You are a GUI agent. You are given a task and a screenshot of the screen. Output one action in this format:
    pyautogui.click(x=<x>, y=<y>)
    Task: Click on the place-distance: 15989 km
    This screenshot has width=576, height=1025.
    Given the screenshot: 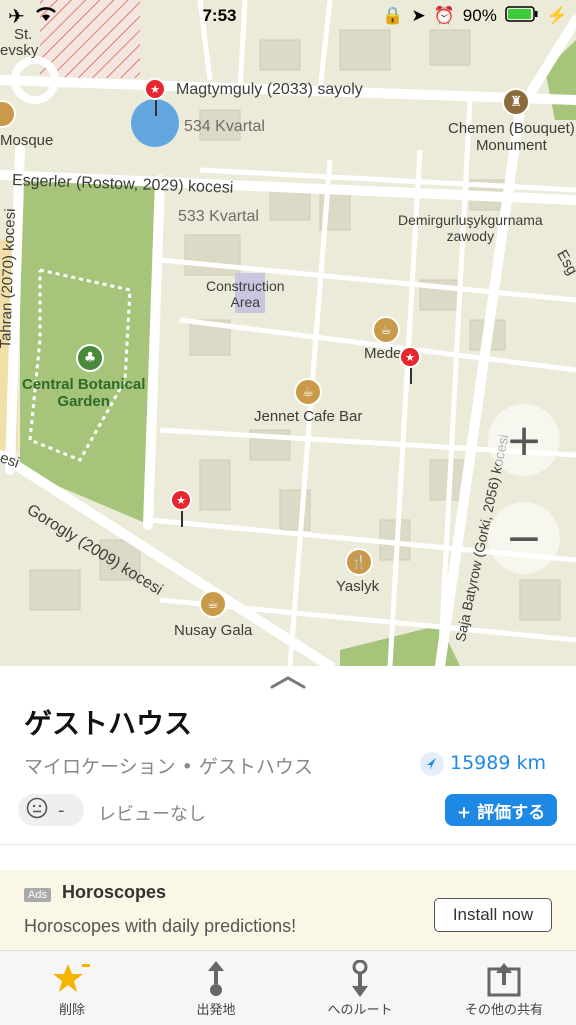 What is the action you would take?
    pyautogui.click(x=498, y=763)
    